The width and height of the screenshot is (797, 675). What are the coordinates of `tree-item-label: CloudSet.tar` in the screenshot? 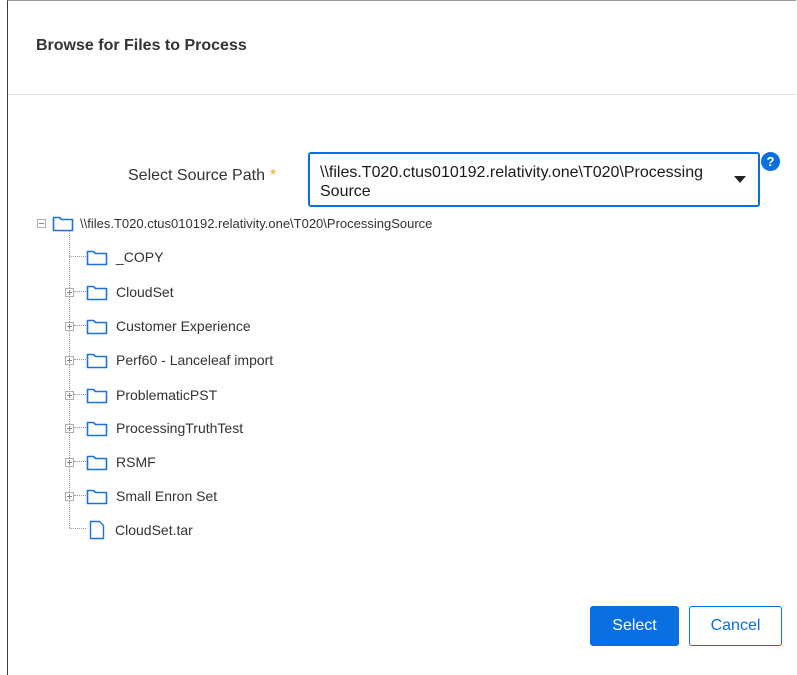 It's located at (154, 530).